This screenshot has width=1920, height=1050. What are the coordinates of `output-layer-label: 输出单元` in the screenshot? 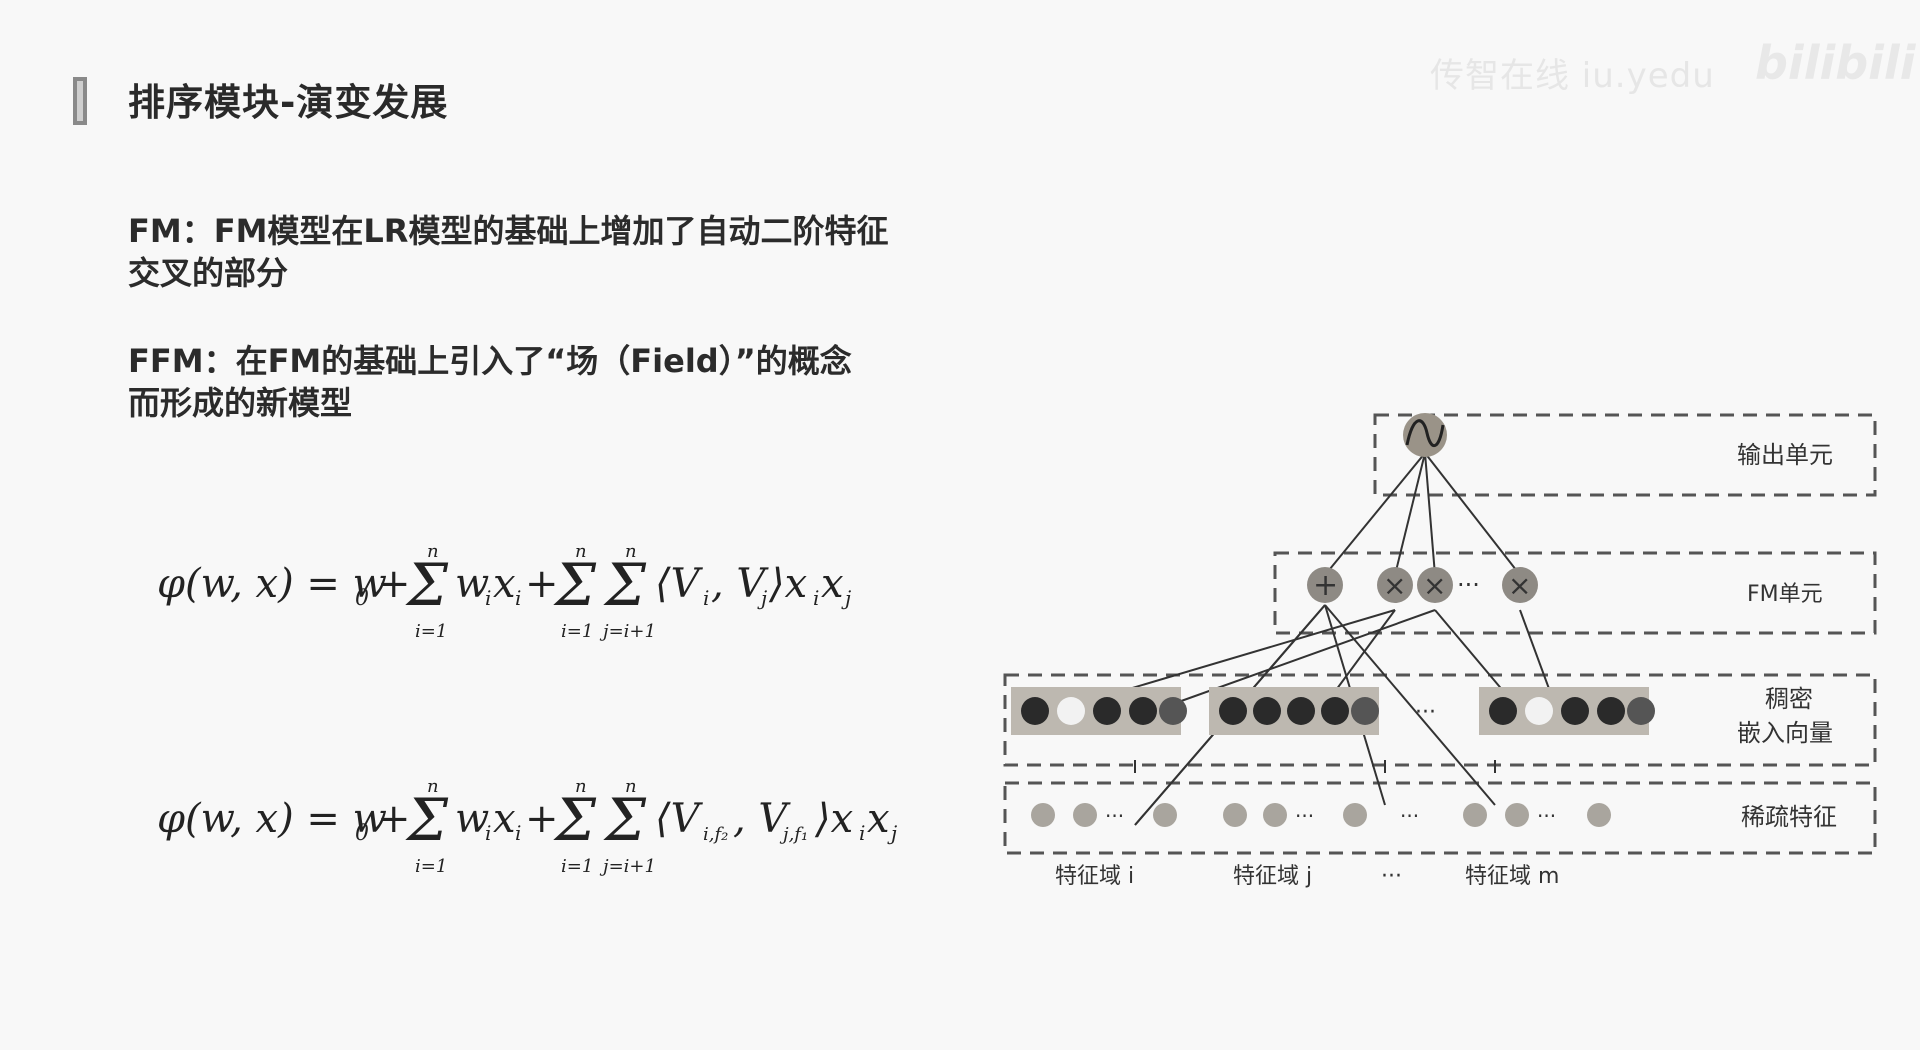 It's located at (1785, 455).